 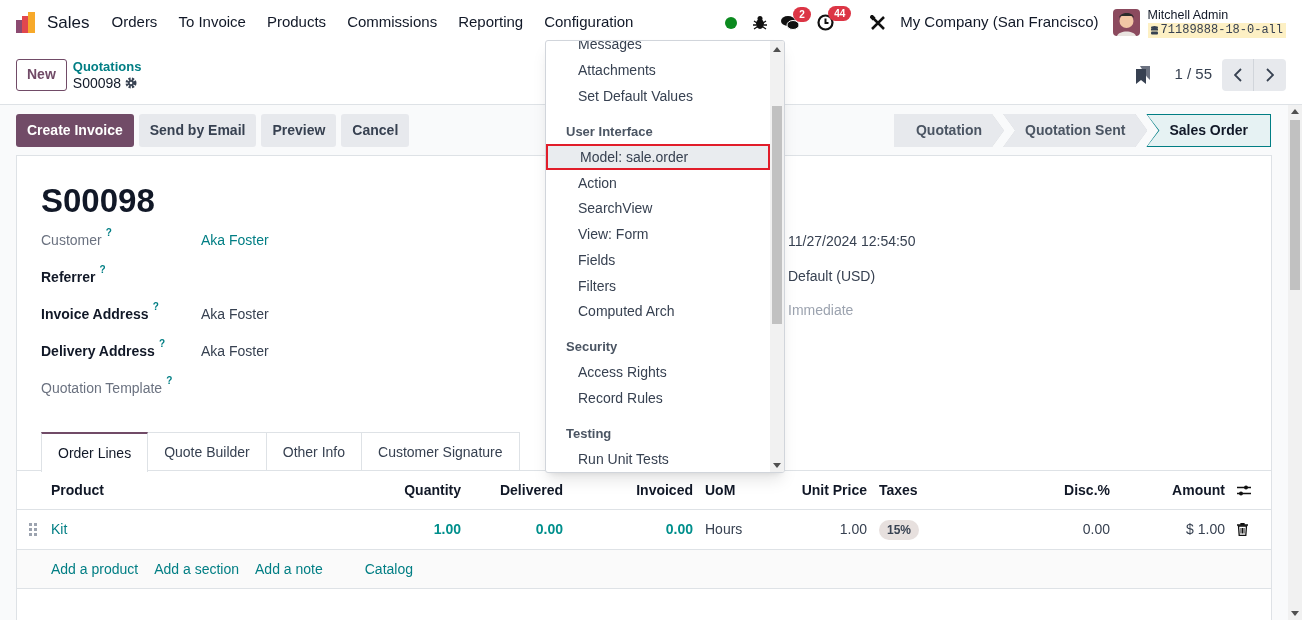 What do you see at coordinates (1208, 130) in the screenshot?
I see `status-step: Sales Order` at bounding box center [1208, 130].